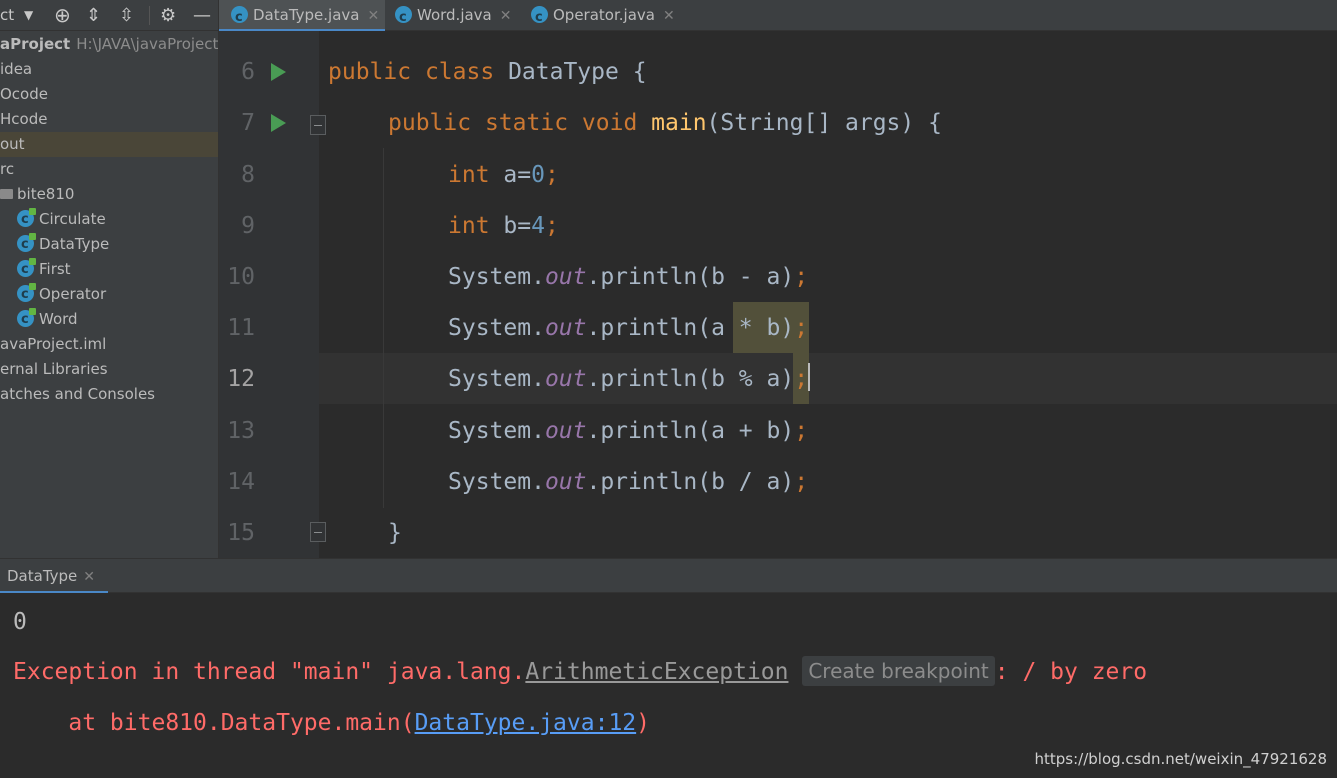 The image size is (1337, 778). I want to click on hide-panel-icon: —, so click(202, 15).